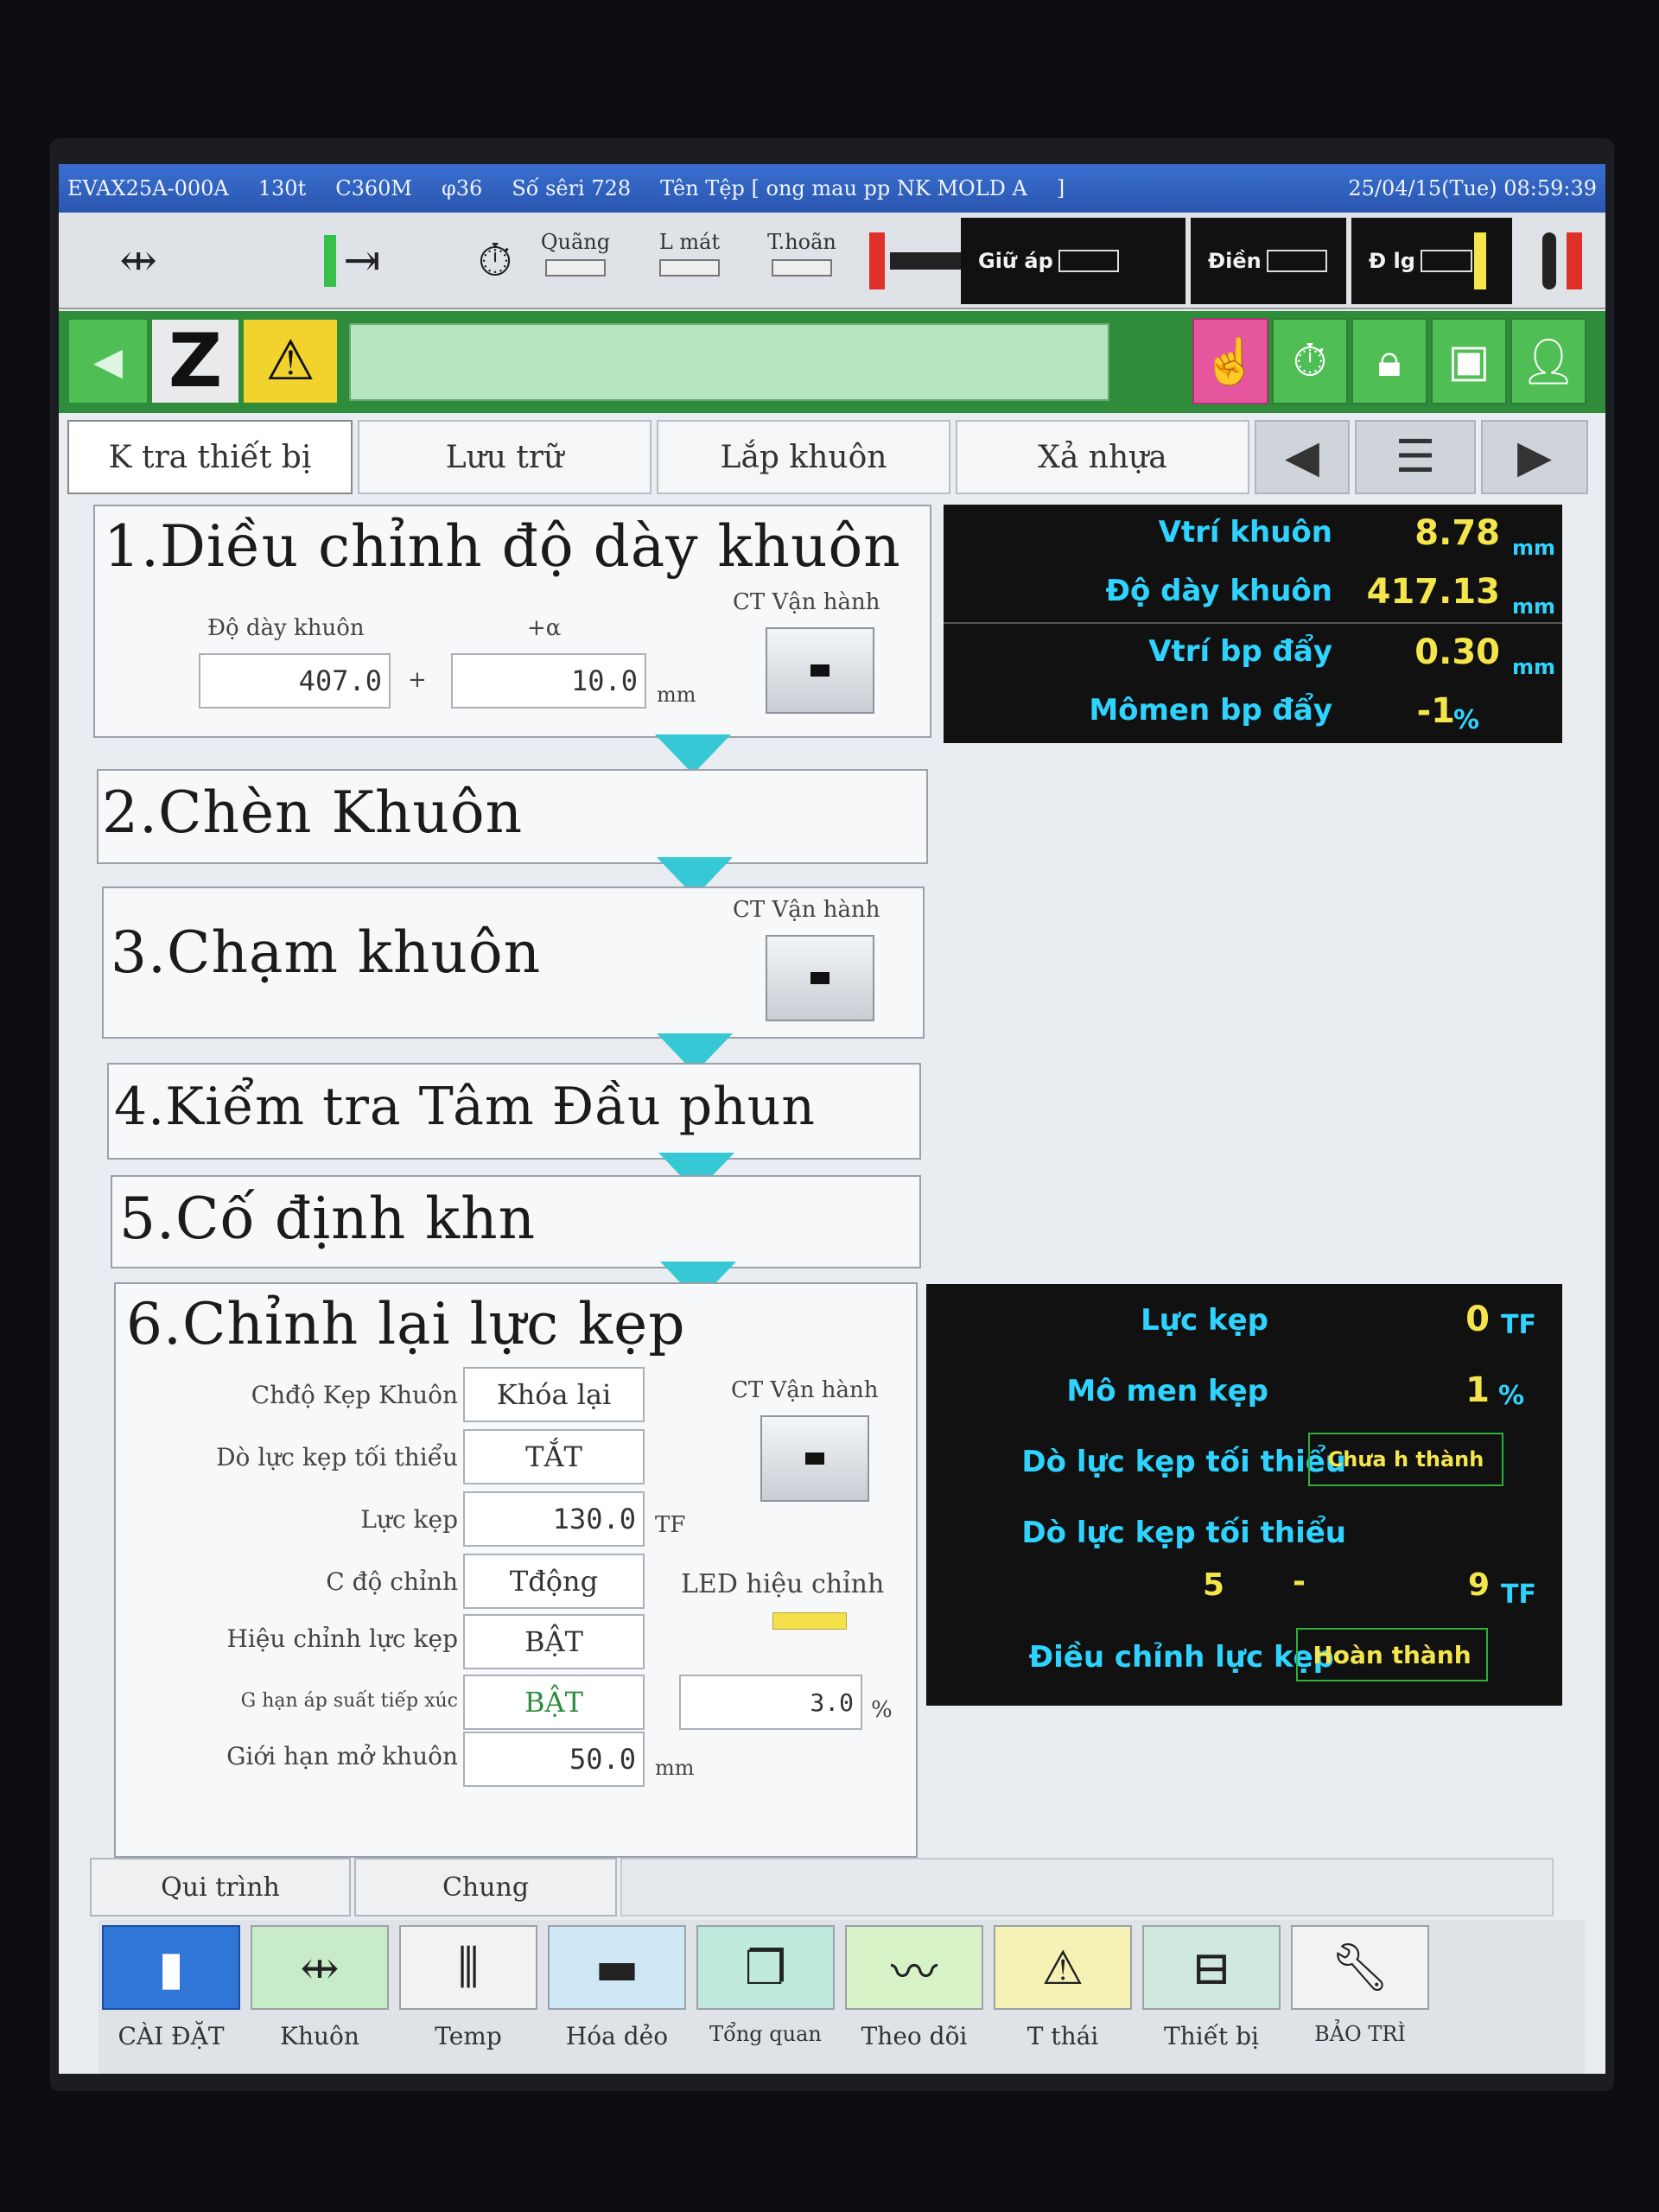 This screenshot has width=1659, height=2212. I want to click on tab-next-button: ▶, so click(1534, 457).